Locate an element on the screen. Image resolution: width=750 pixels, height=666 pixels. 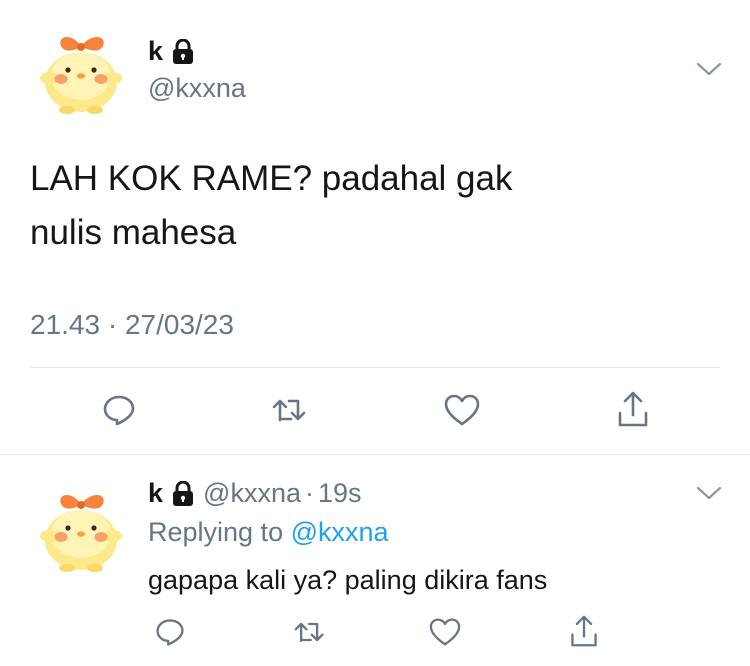
reply-author-name: k is located at coordinates (156, 493).